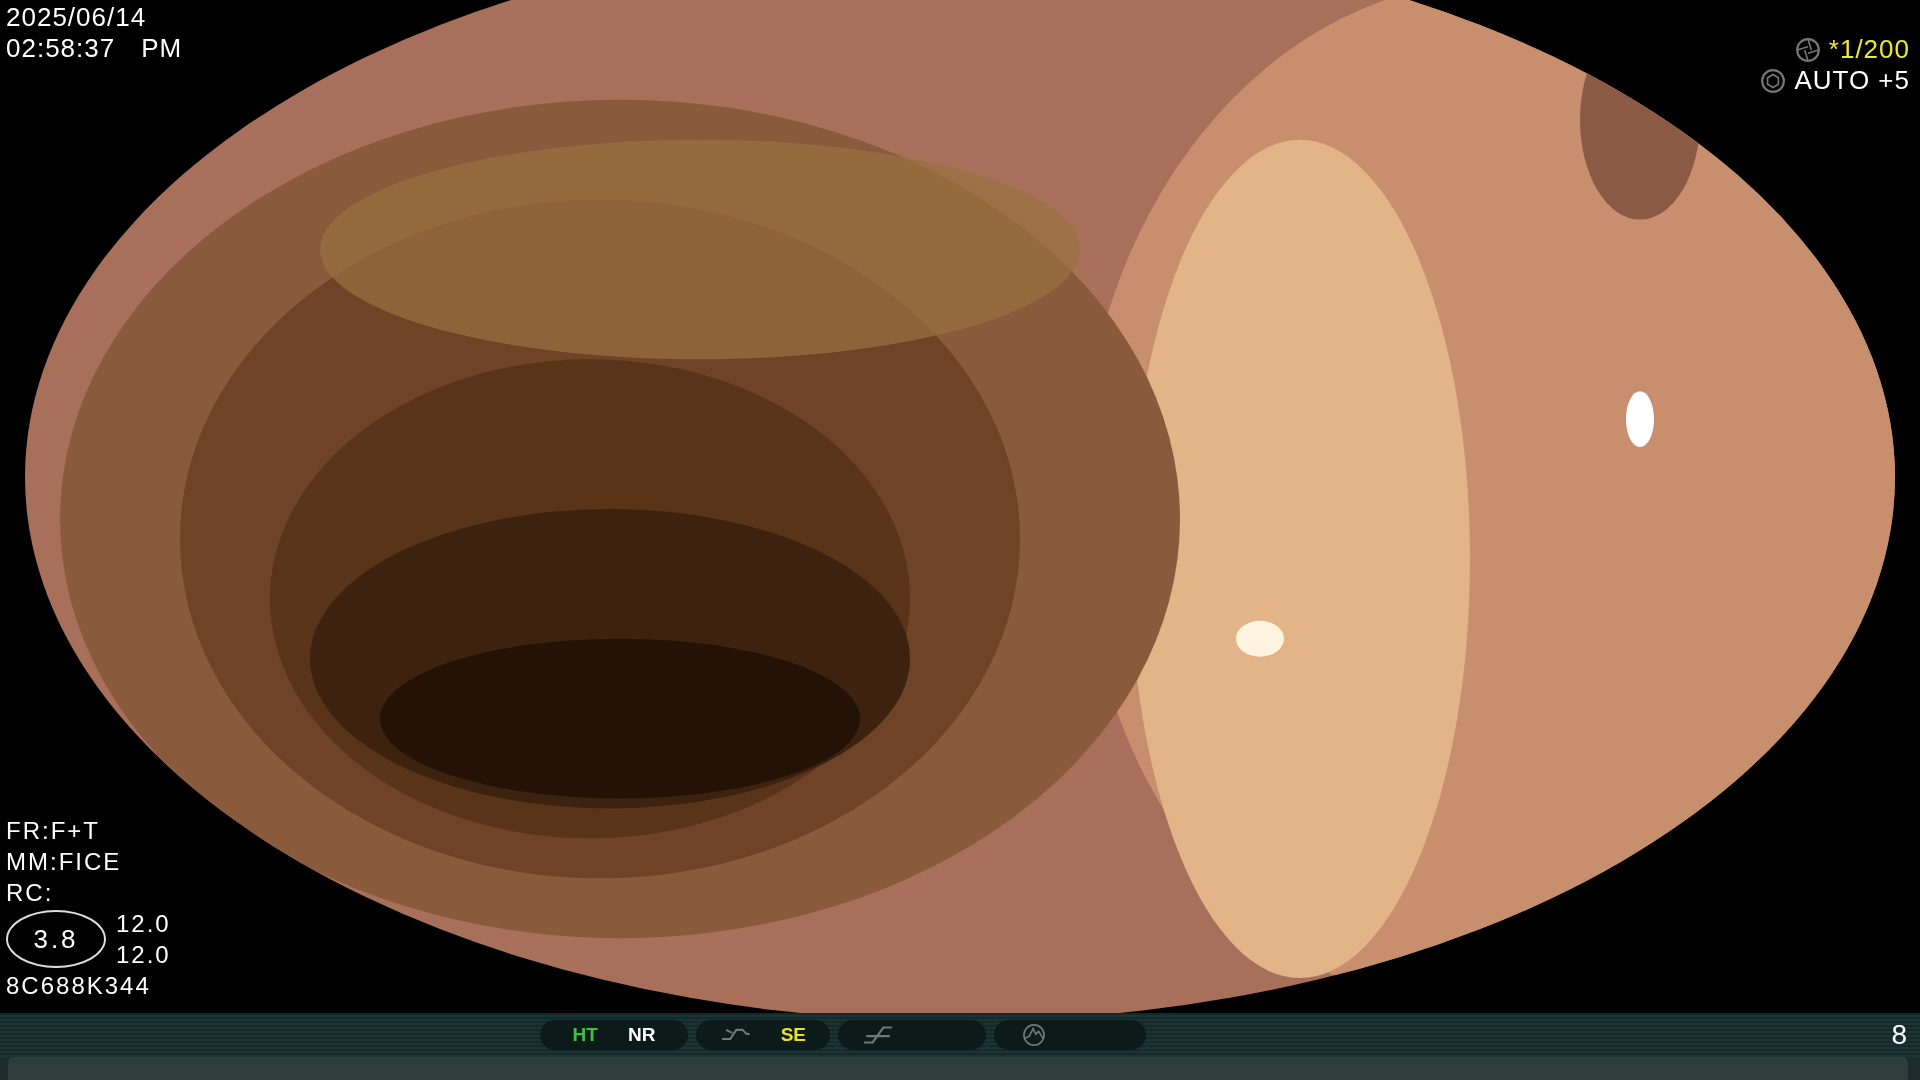 The width and height of the screenshot is (1920, 1080). What do you see at coordinates (61, 48) in the screenshot?
I see `time-text: 02:58:37` at bounding box center [61, 48].